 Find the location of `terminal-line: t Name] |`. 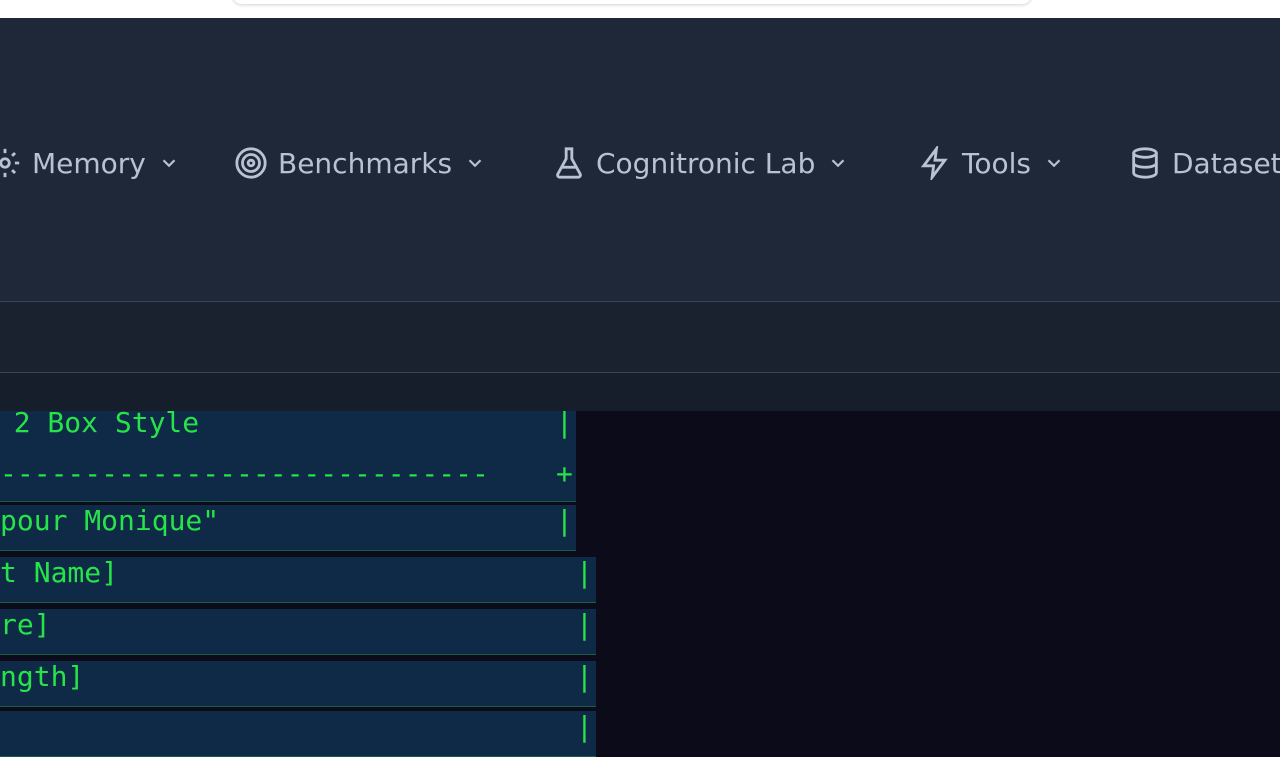

terminal-line: t Name] | is located at coordinates (298, 580).